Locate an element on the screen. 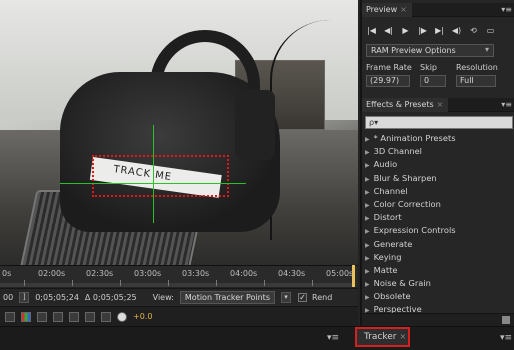  first-frame-icon: |◀ is located at coordinates (371, 31).